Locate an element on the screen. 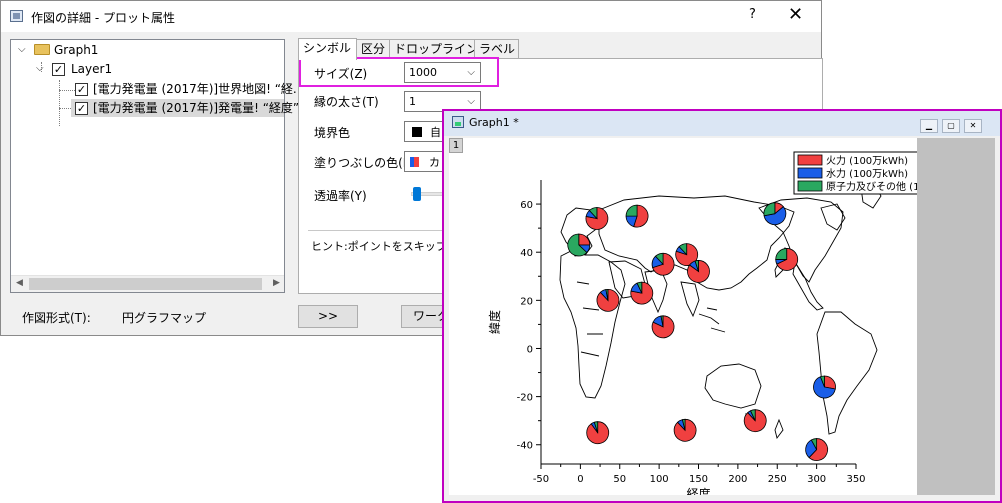 The image size is (1002, 503). legend-entry: 水力 (100万kWh) is located at coordinates (867, 173).